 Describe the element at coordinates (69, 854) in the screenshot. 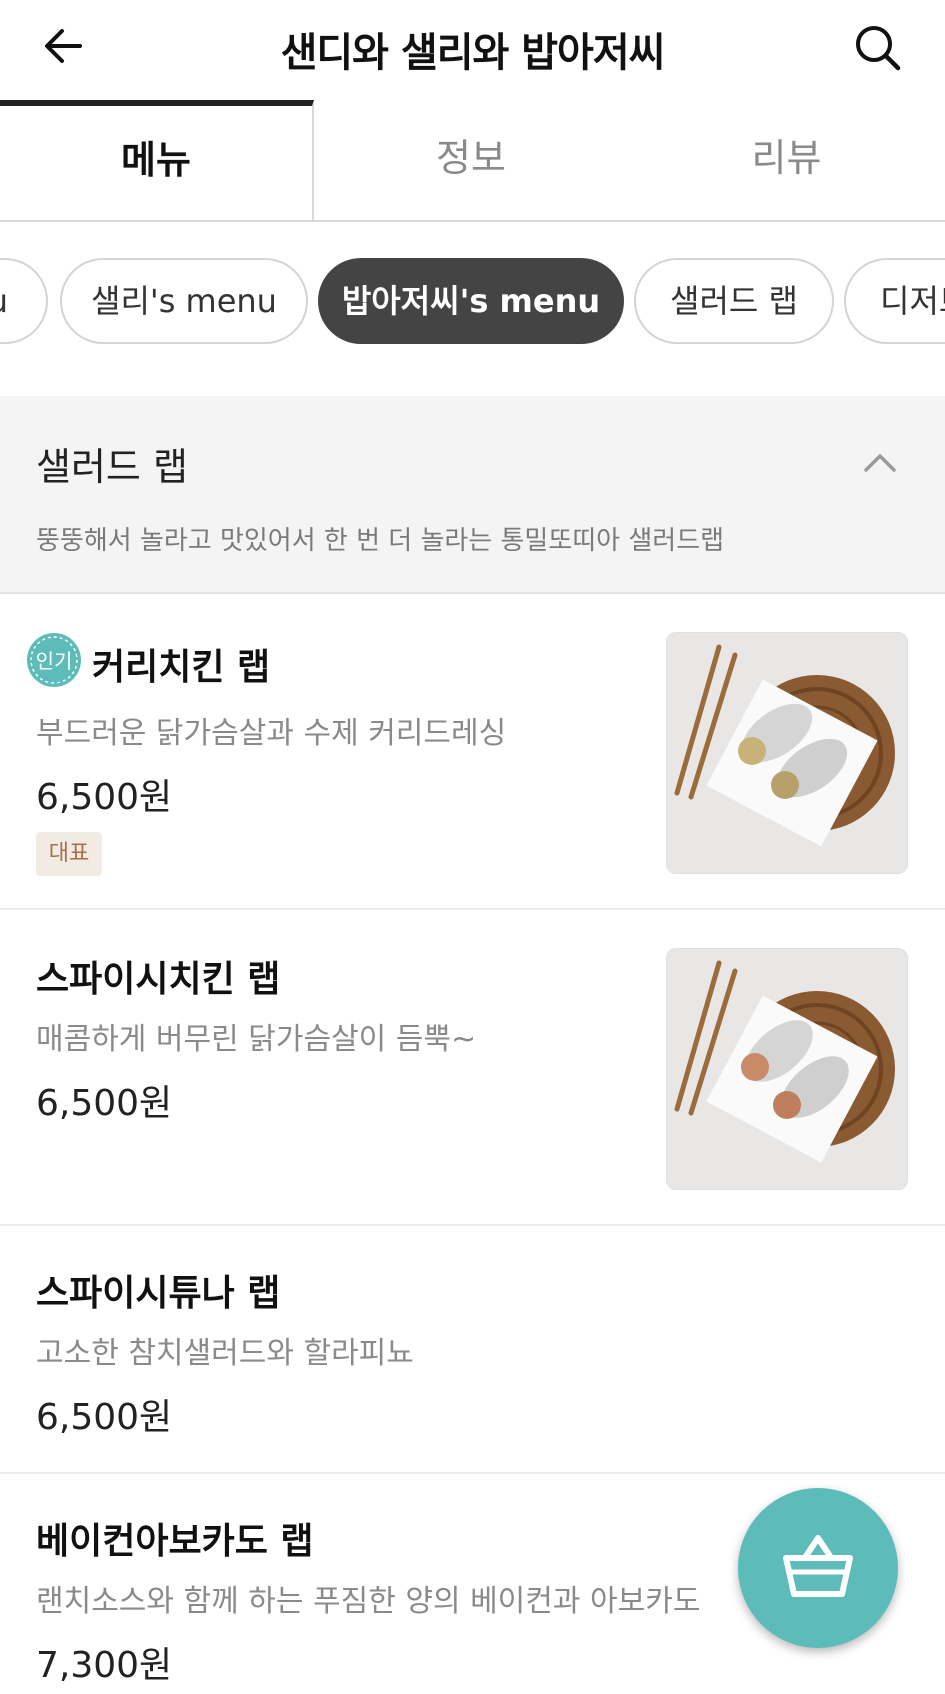

I see `representative-tag: 대표` at that location.